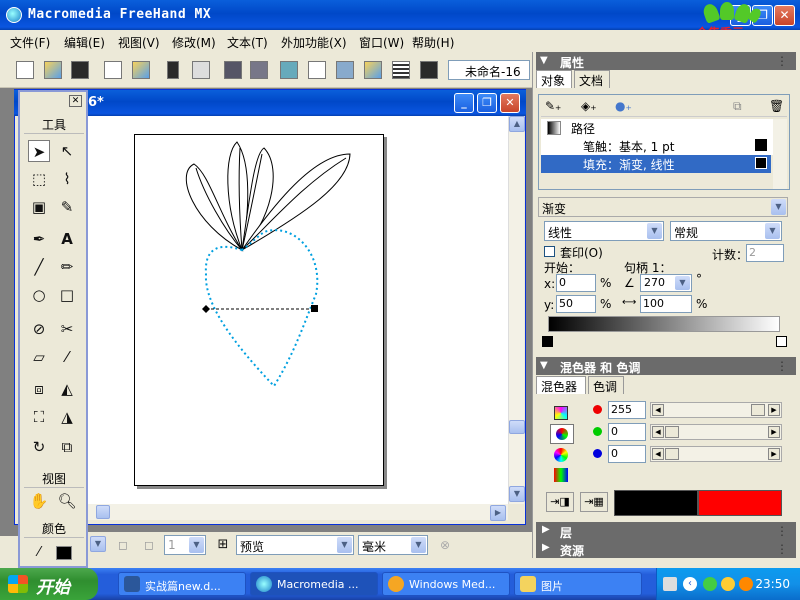  What do you see at coordinates (664, 128) in the screenshot?
I see `path-row: 路径` at bounding box center [664, 128].